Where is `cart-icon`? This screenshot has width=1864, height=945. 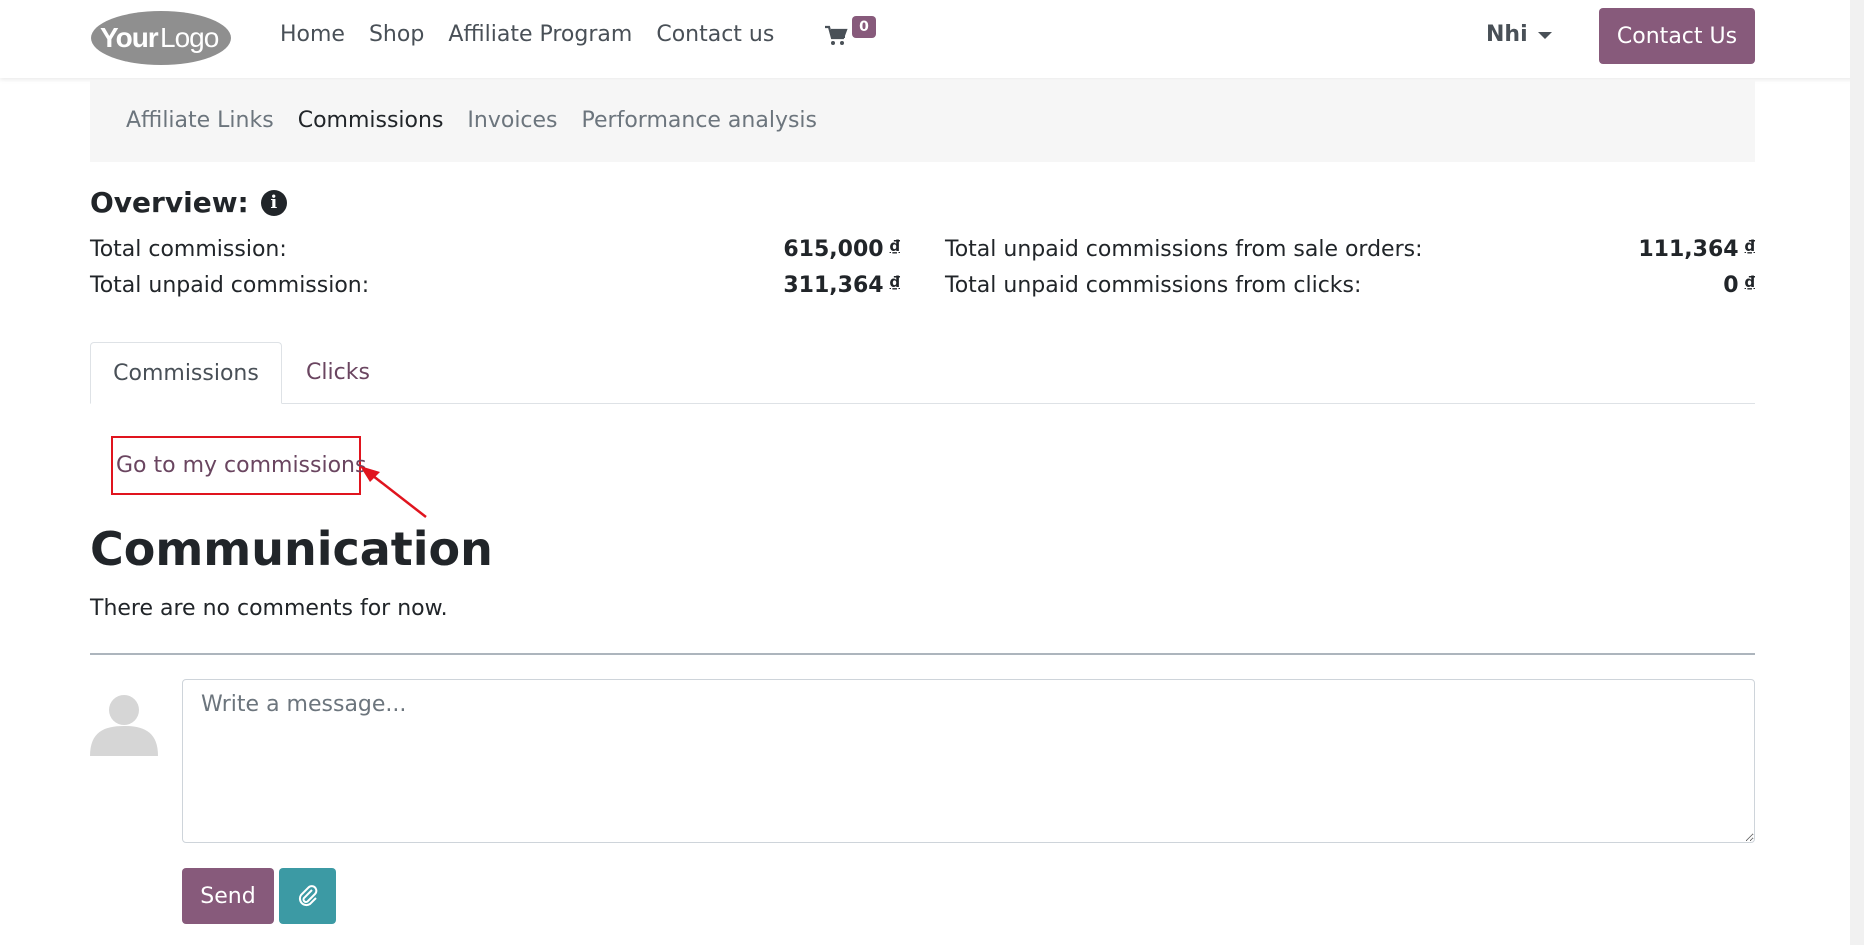 cart-icon is located at coordinates (836, 35).